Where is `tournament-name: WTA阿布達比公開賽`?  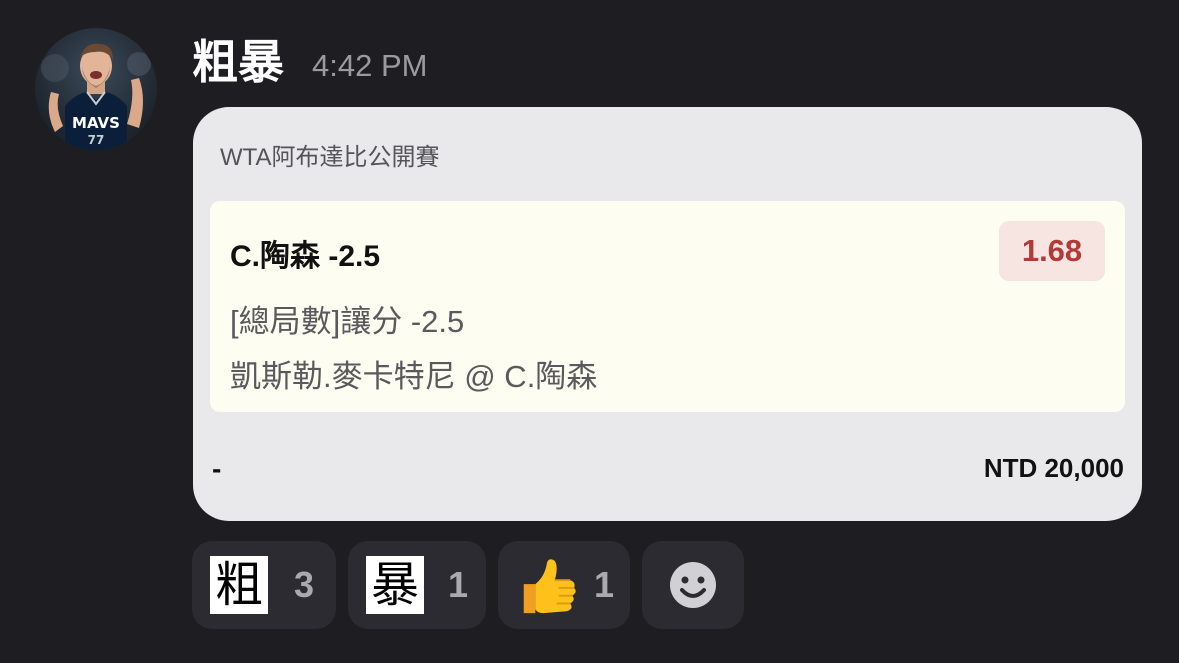
tournament-name: WTA阿布達比公開賽 is located at coordinates (330, 157).